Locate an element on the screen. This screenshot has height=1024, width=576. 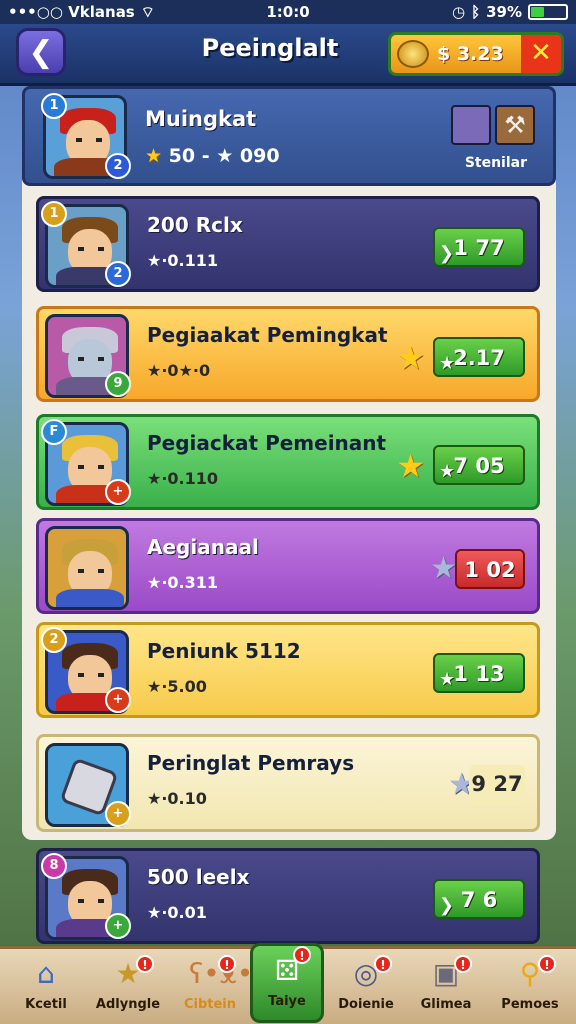
score-pill: 1 02 is located at coordinates (490, 569).